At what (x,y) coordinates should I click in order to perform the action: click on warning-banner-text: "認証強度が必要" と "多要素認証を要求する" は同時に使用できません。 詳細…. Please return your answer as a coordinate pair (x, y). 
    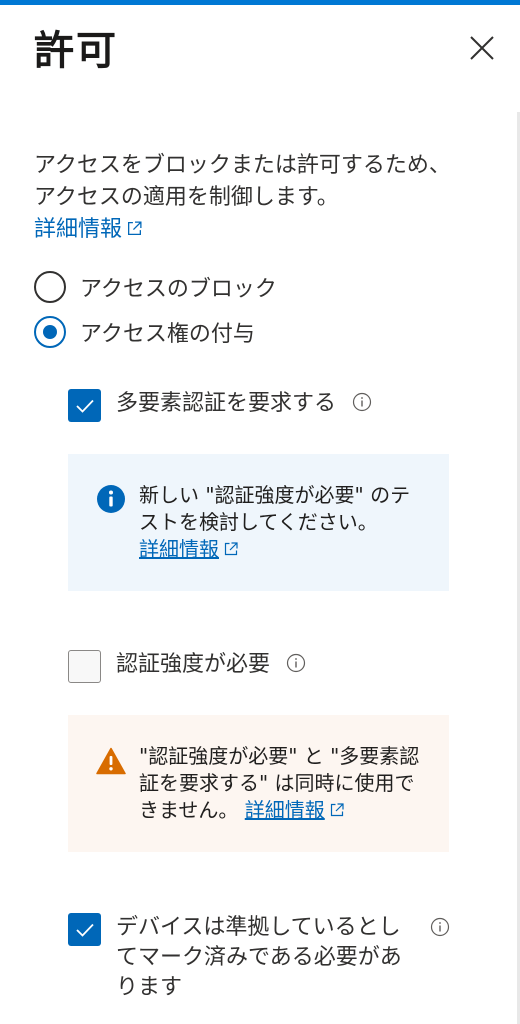
    Looking at the image, I should click on (283, 783).